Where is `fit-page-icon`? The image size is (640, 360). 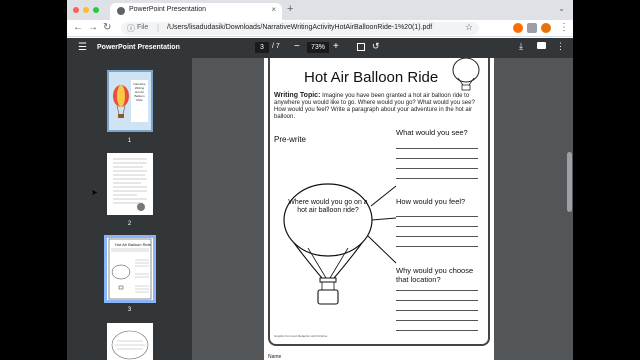
fit-page-icon is located at coordinates (361, 47).